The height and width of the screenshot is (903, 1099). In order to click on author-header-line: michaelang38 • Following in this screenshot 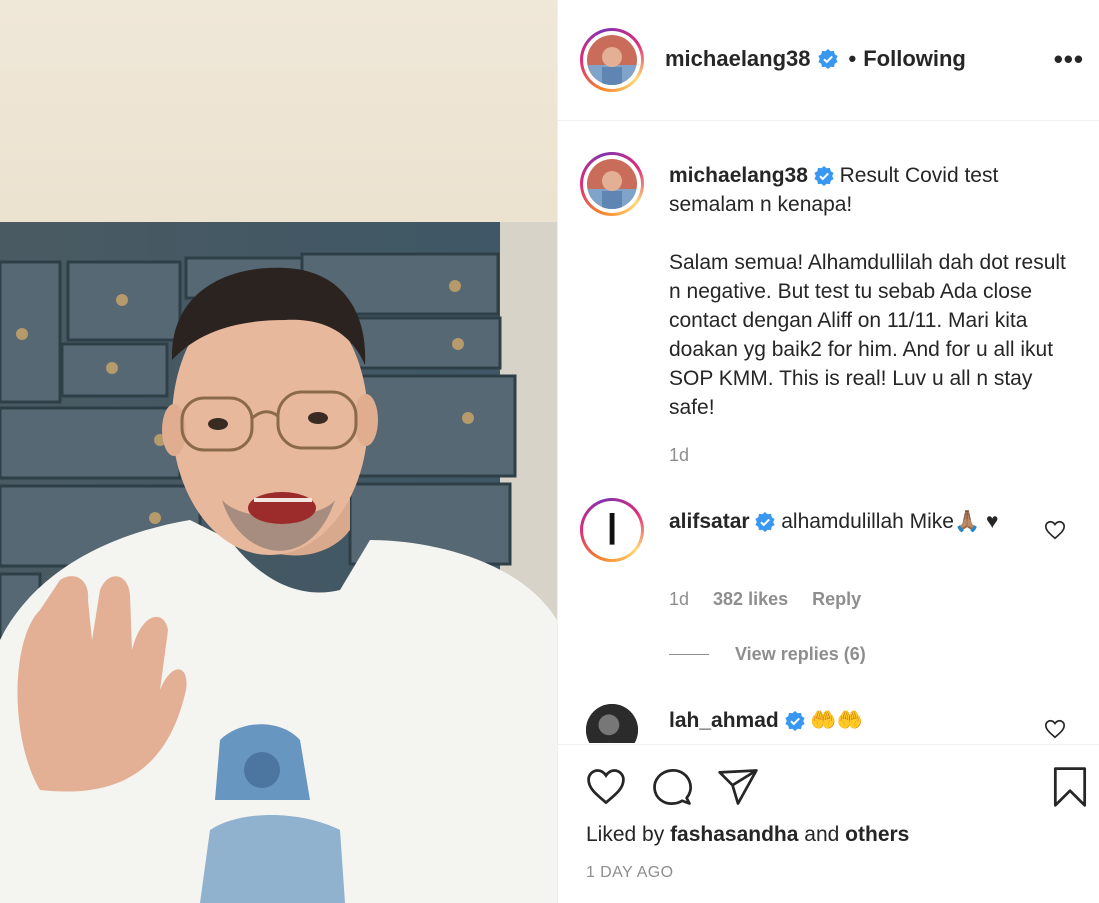, I will do `click(815, 59)`.